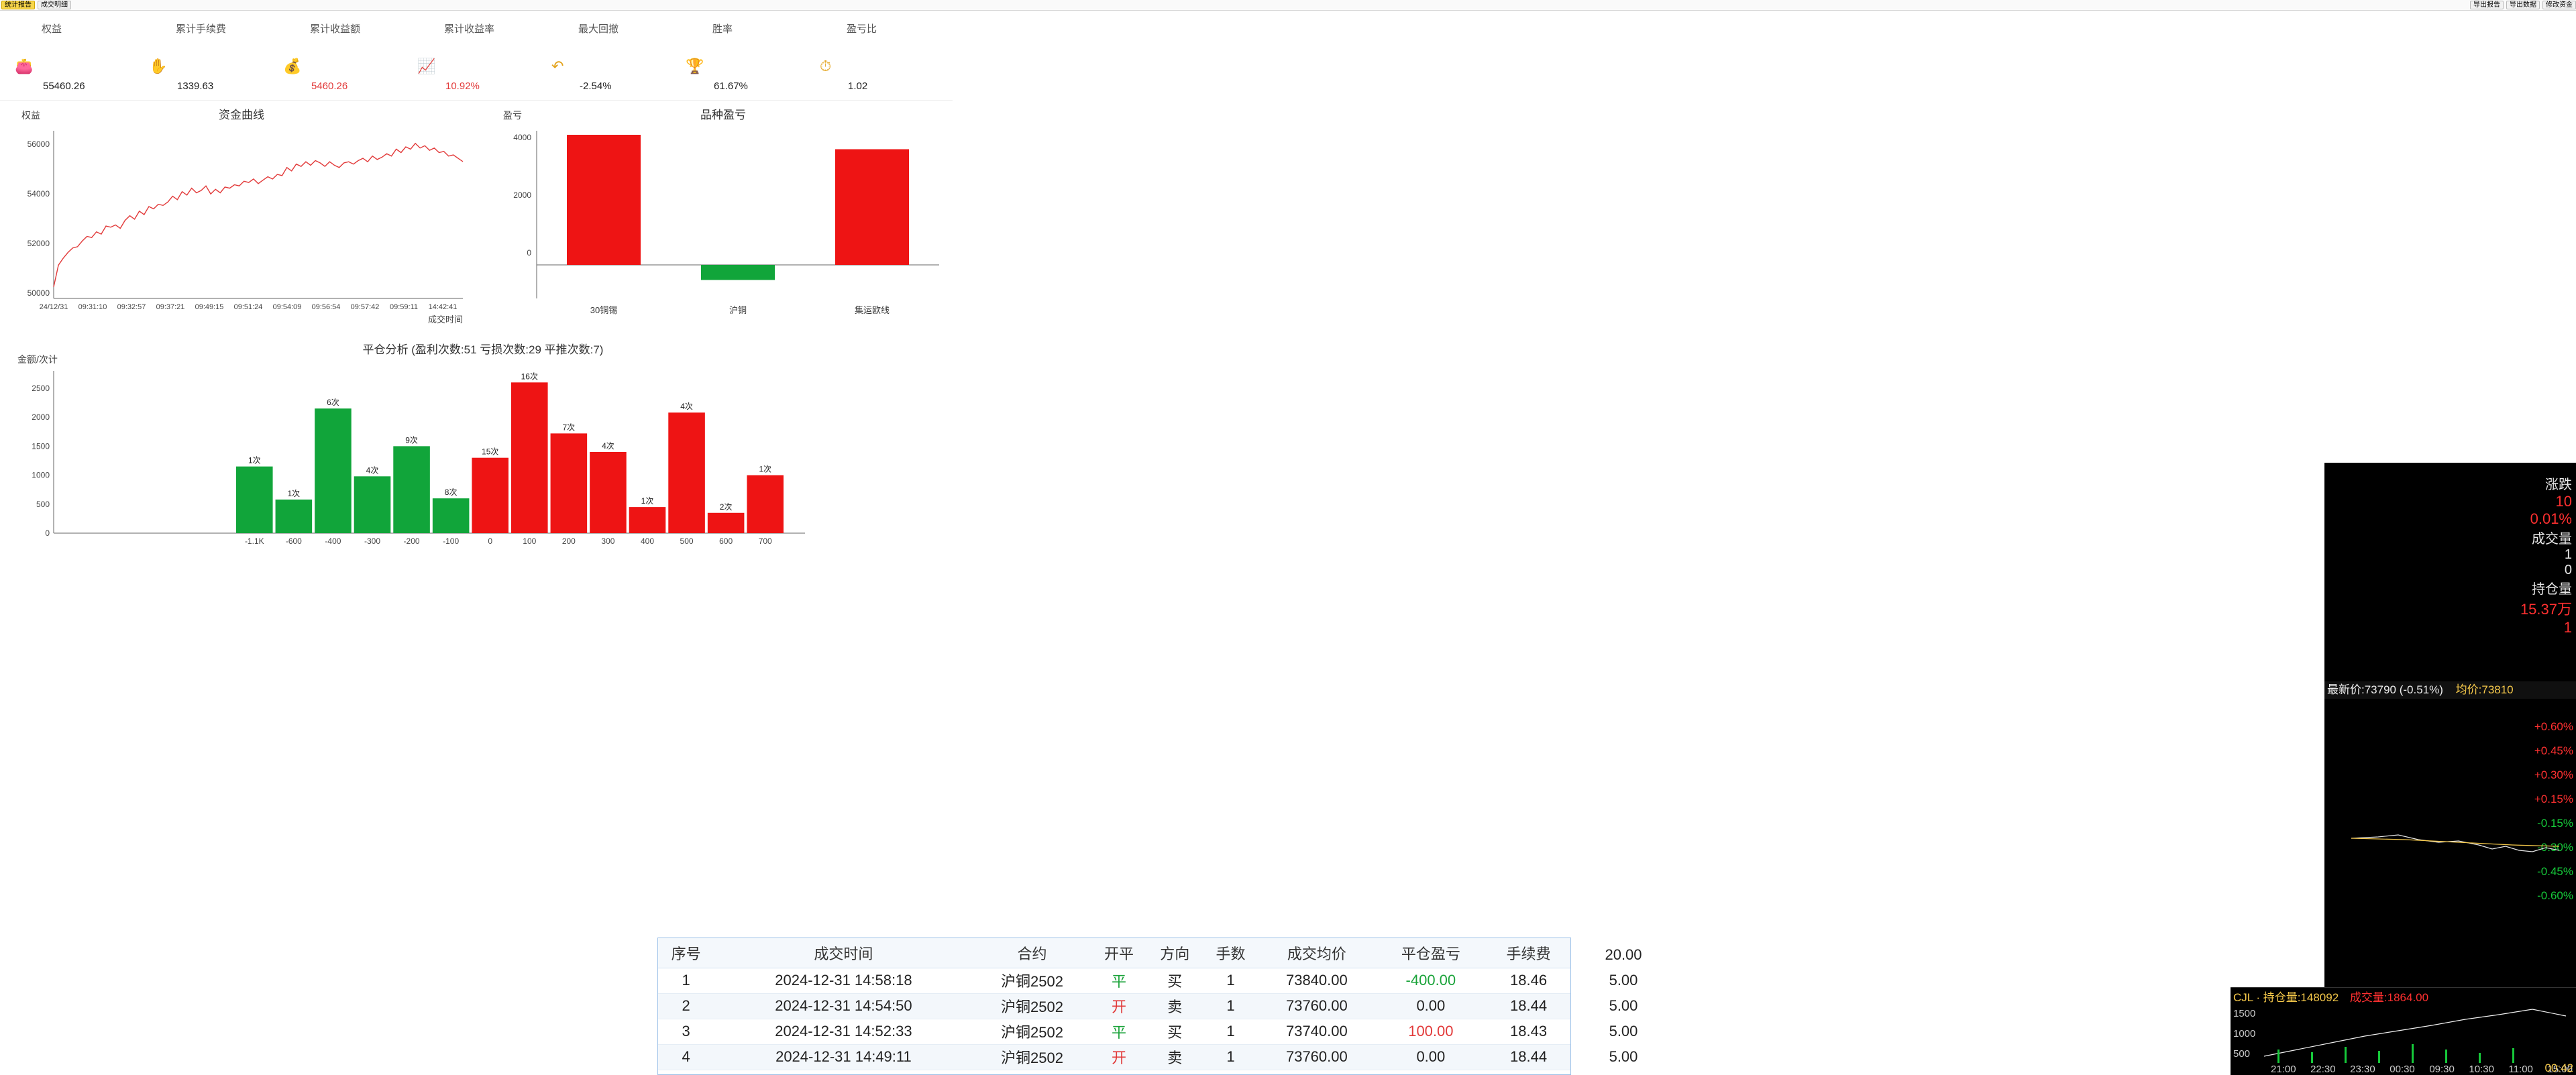 The height and width of the screenshot is (1075, 2576). Describe the element at coordinates (2487, 5) in the screenshot. I see `export-report-button: 导出报告` at that location.